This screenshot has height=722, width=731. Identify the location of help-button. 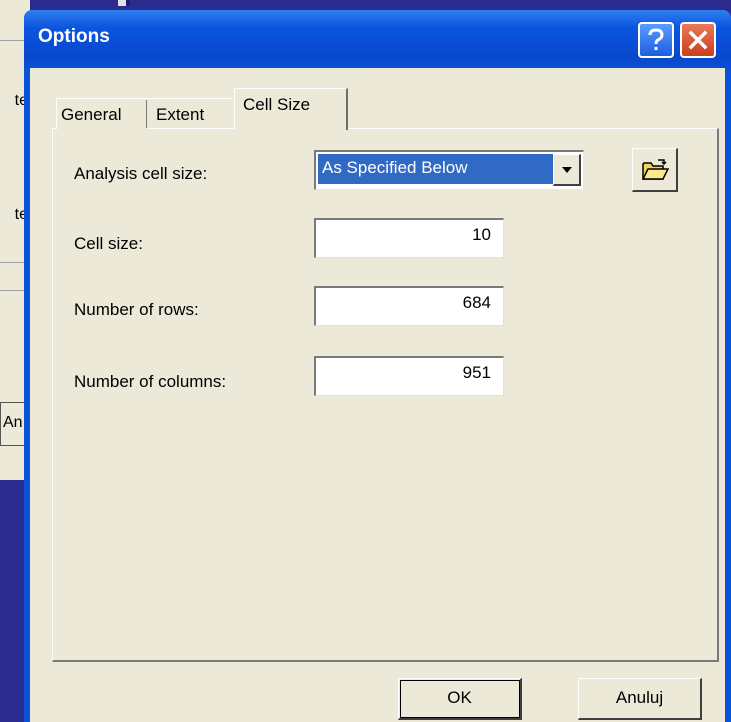
(656, 40).